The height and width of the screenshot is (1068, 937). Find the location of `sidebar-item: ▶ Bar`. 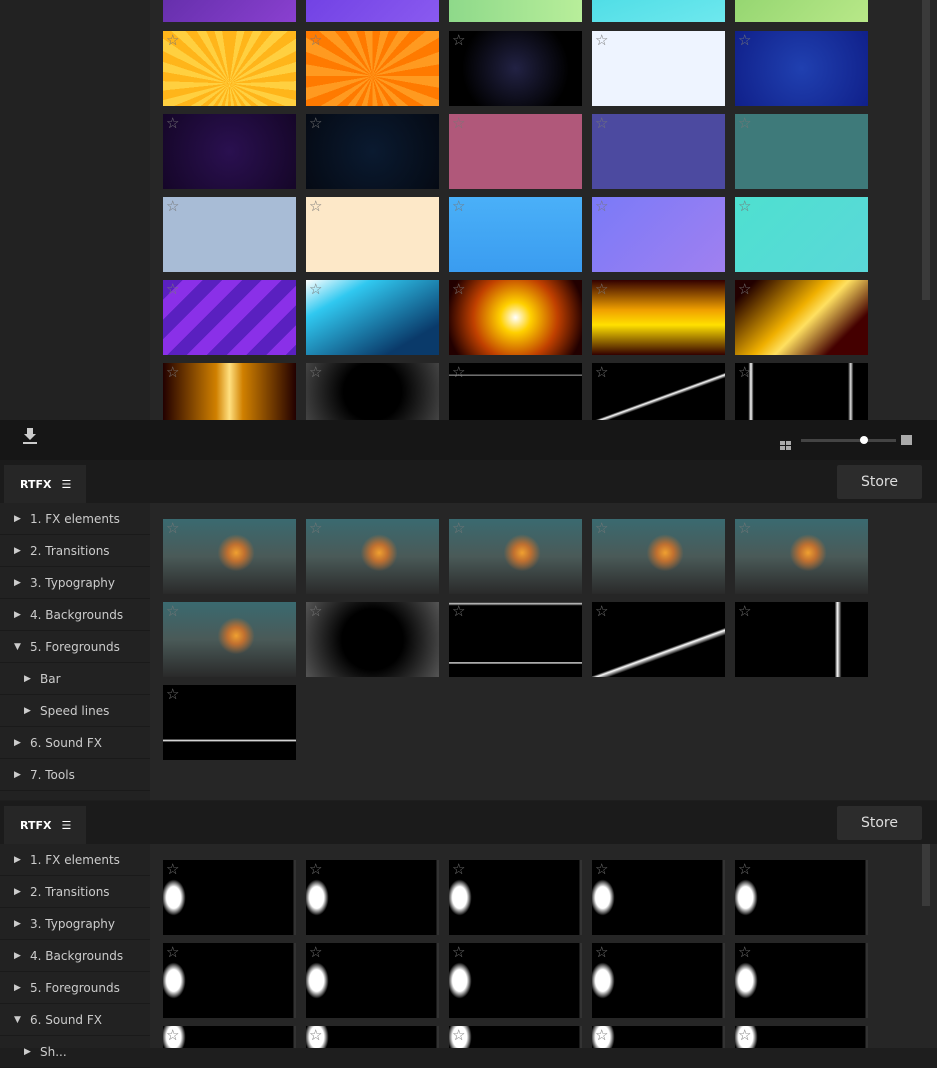

sidebar-item: ▶ Bar is located at coordinates (75, 679).